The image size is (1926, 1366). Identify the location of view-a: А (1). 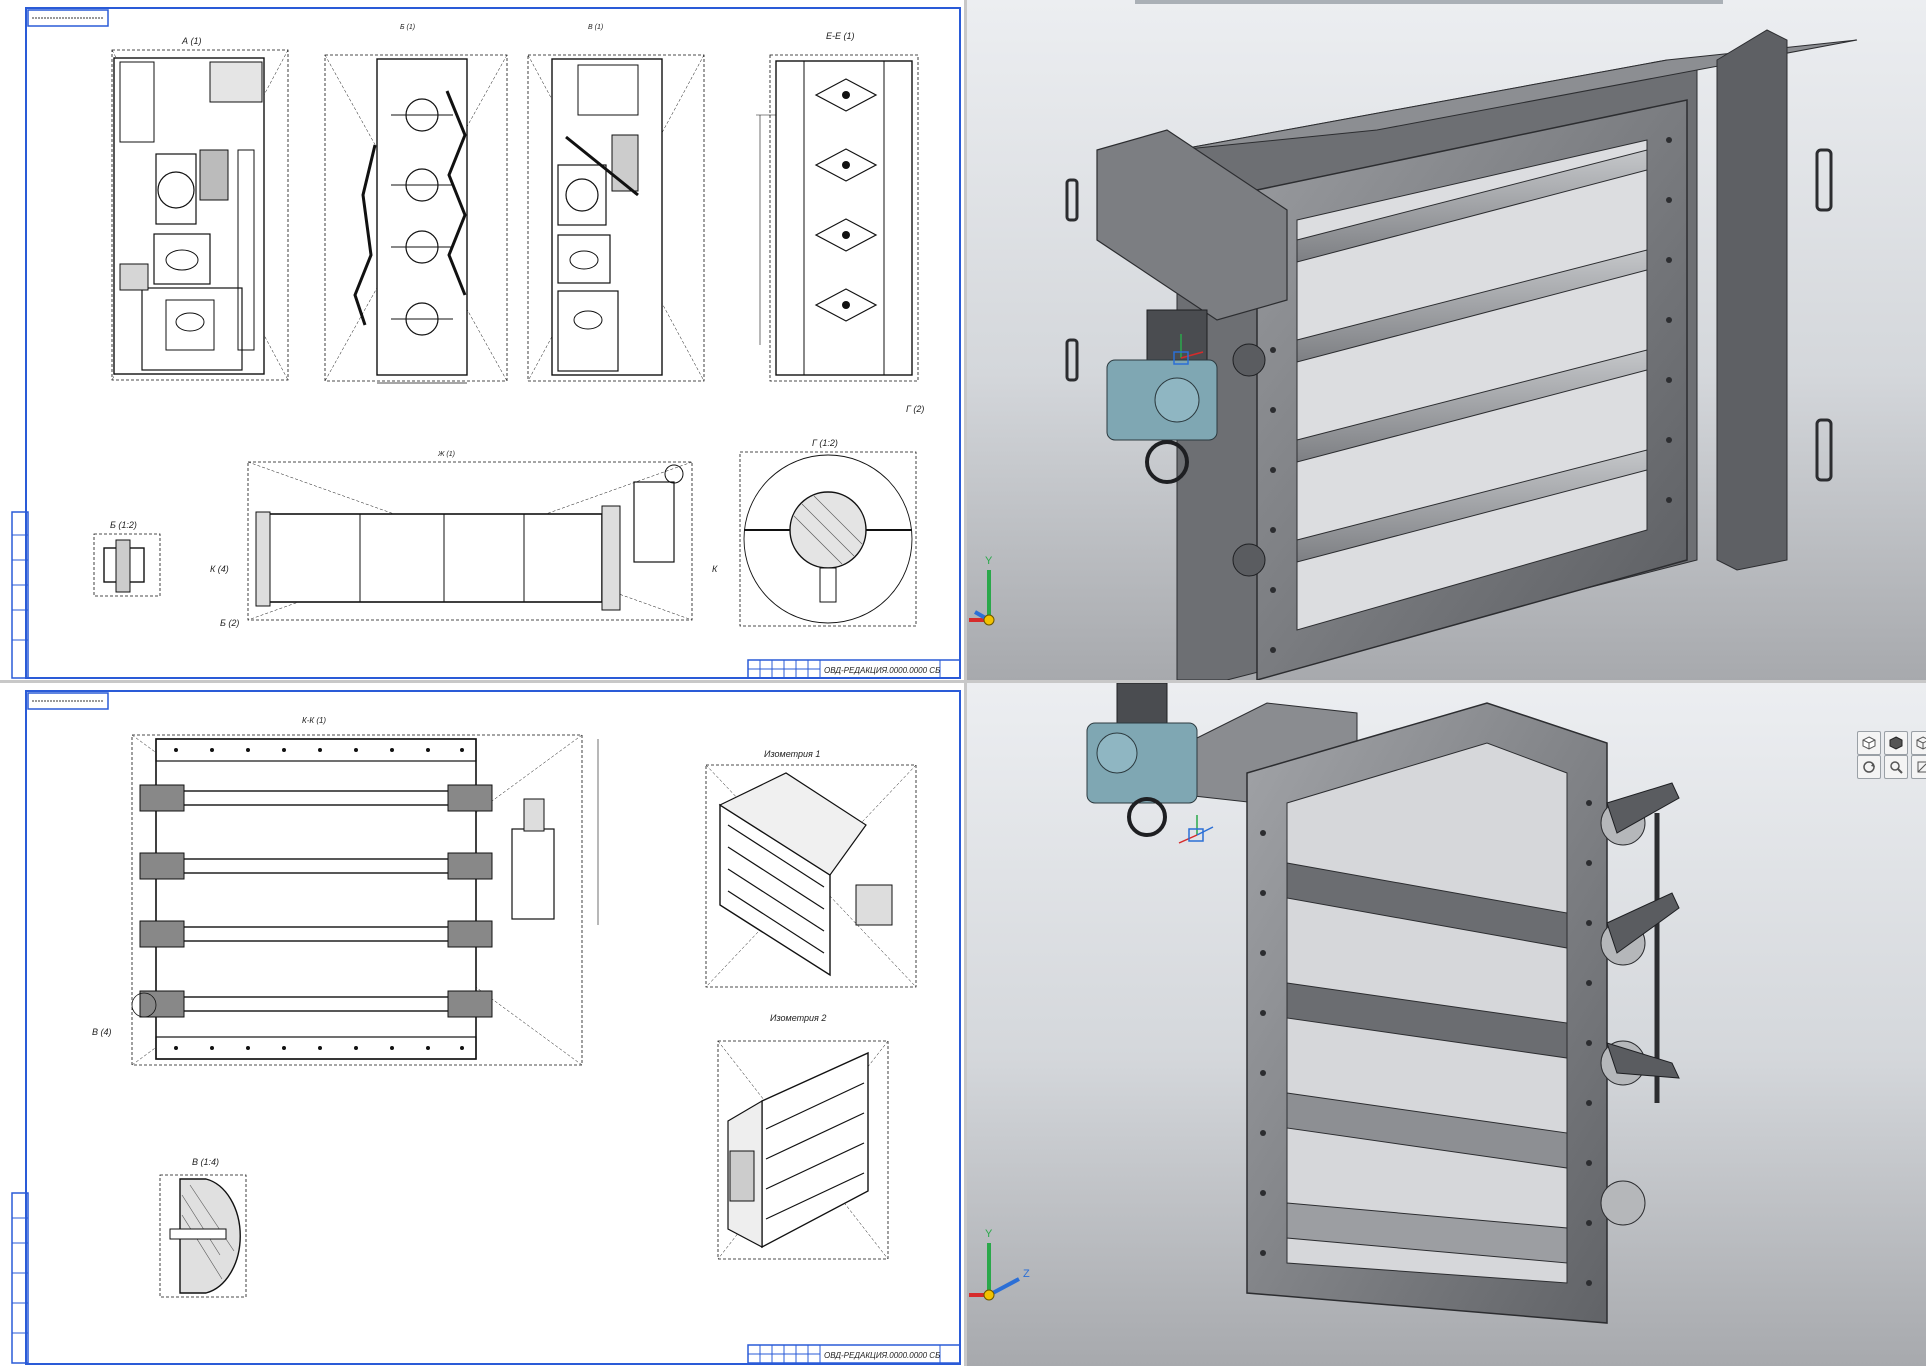
(200, 208).